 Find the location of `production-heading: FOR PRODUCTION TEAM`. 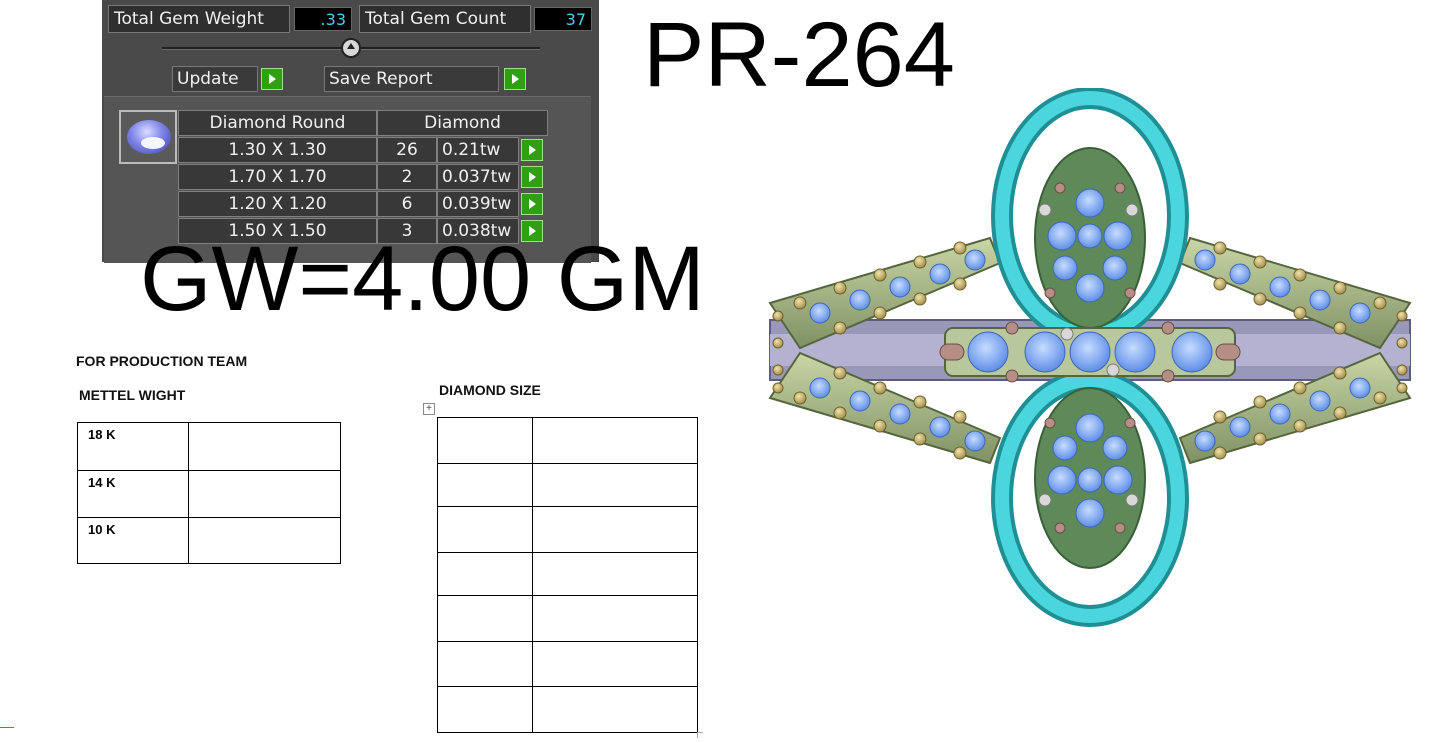

production-heading: FOR PRODUCTION TEAM is located at coordinates (162, 361).